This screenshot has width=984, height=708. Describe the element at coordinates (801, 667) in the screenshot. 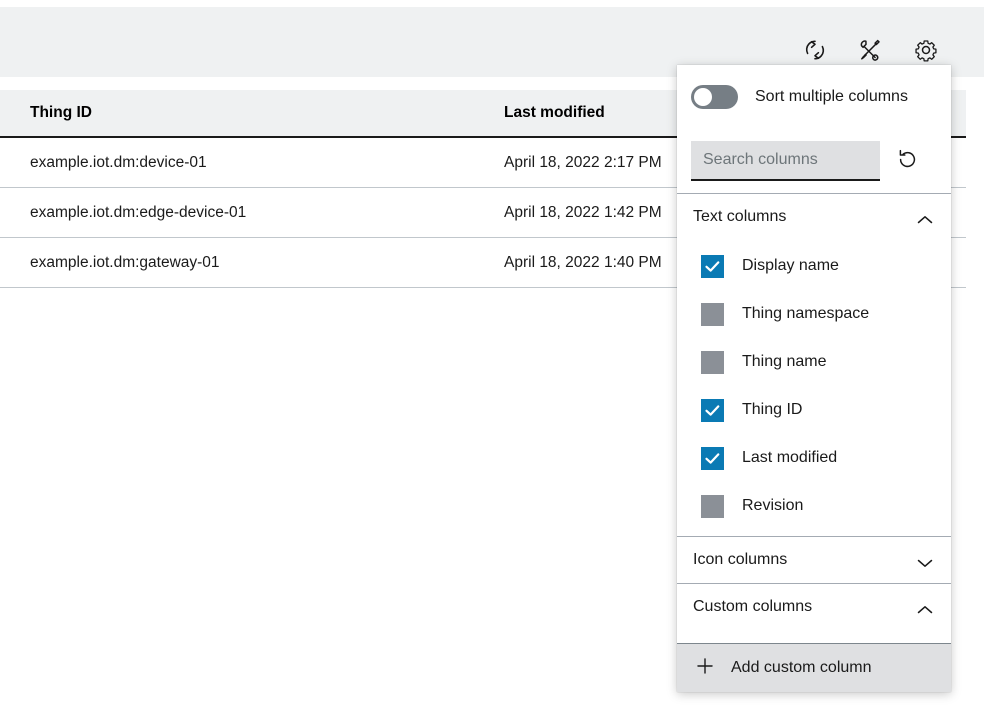

I see `add-custom-column-label: Add custom column` at that location.